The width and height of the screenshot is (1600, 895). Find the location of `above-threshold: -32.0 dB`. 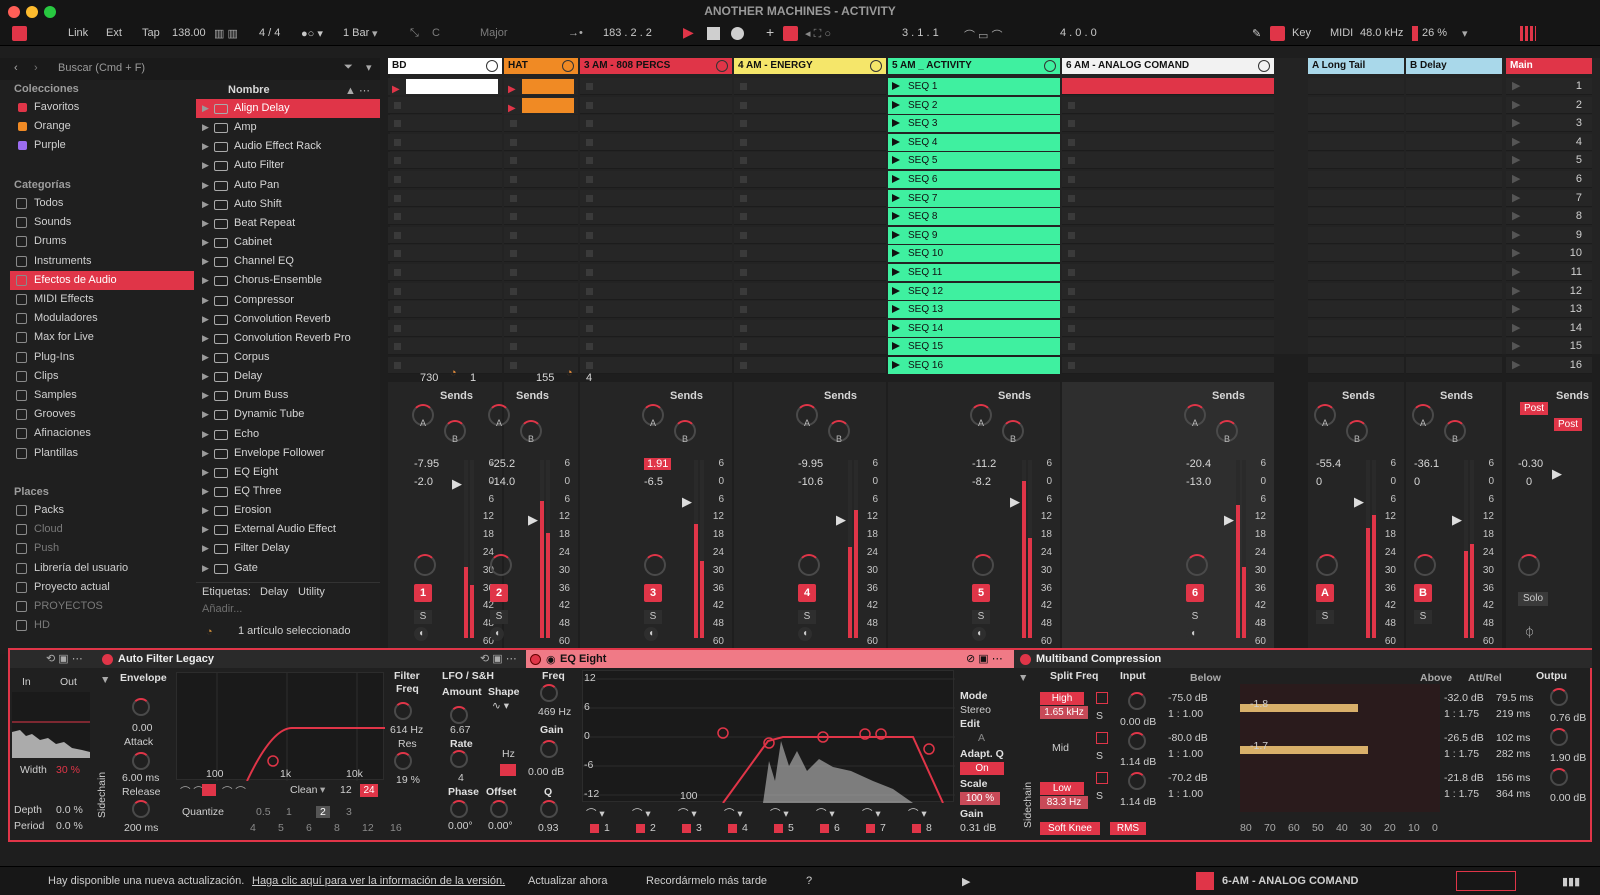

above-threshold: -32.0 dB is located at coordinates (1464, 698).